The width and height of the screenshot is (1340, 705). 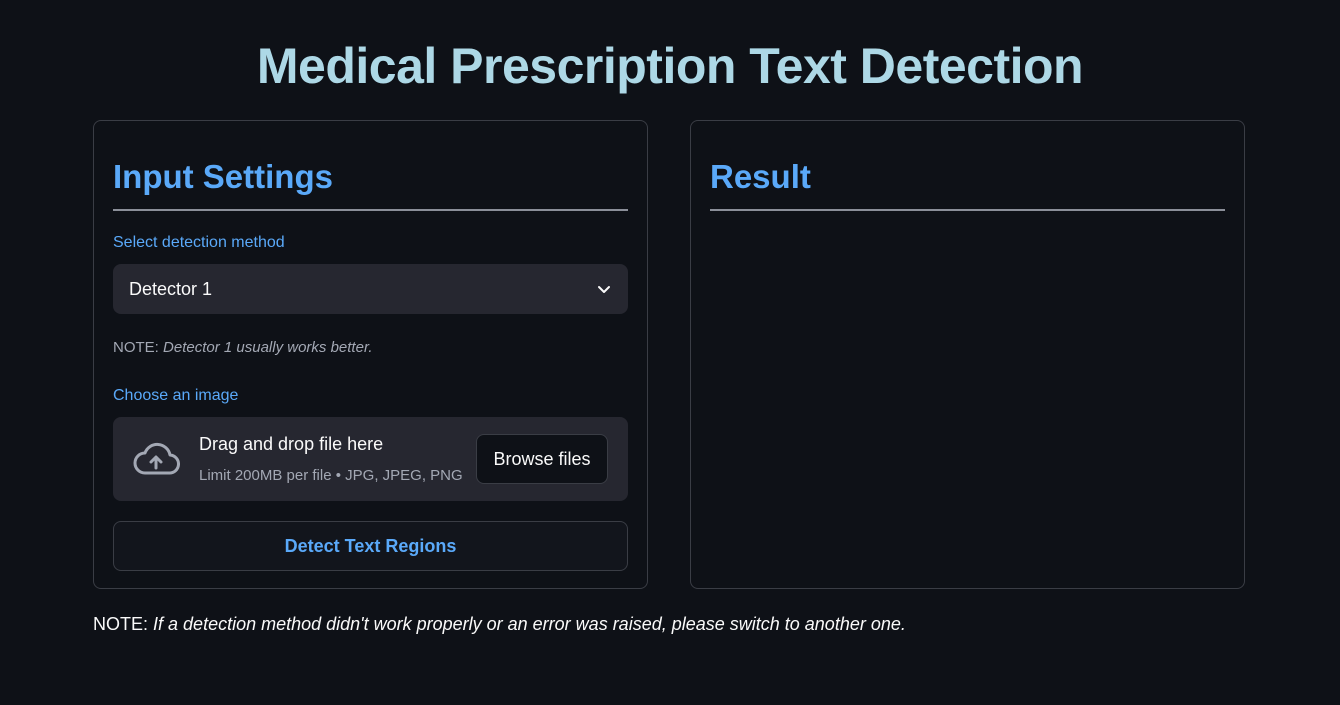 What do you see at coordinates (967, 183) in the screenshot?
I see `result-header: Result` at bounding box center [967, 183].